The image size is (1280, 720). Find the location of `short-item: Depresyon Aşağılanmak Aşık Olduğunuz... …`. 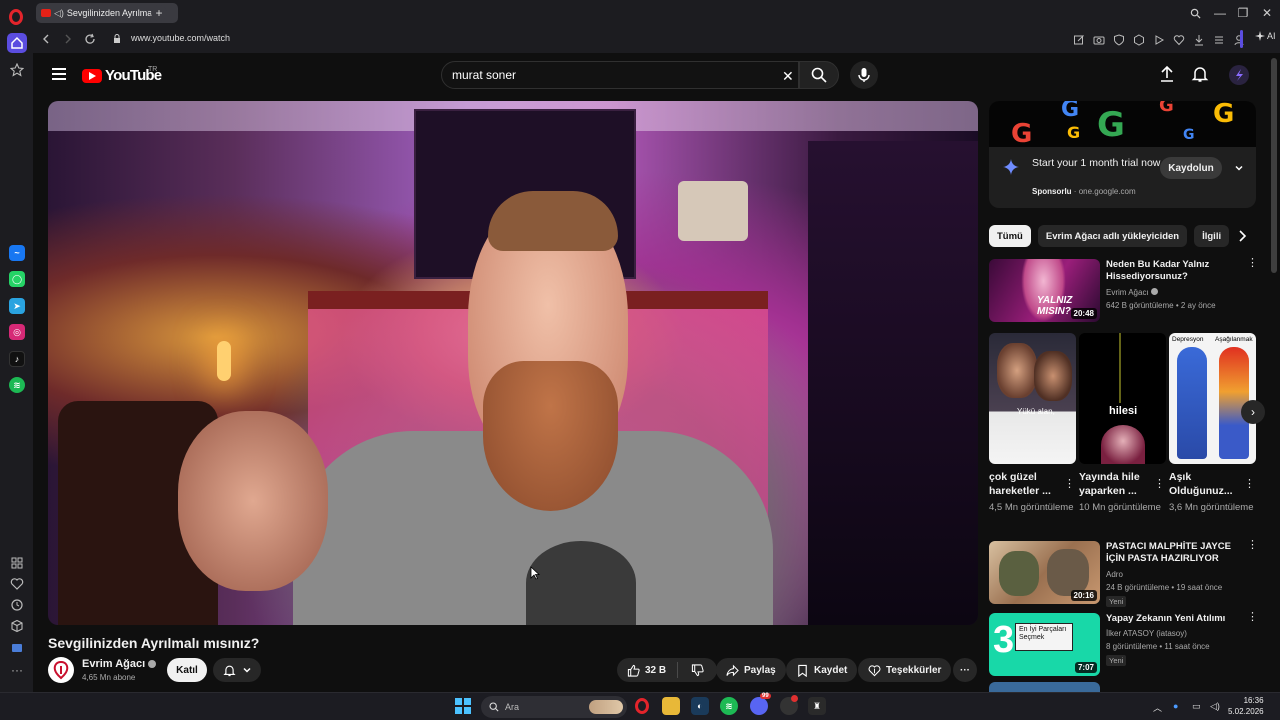

short-item: Depresyon Aşağılanmak Aşık Olduğunuz... … is located at coordinates (1212, 423).